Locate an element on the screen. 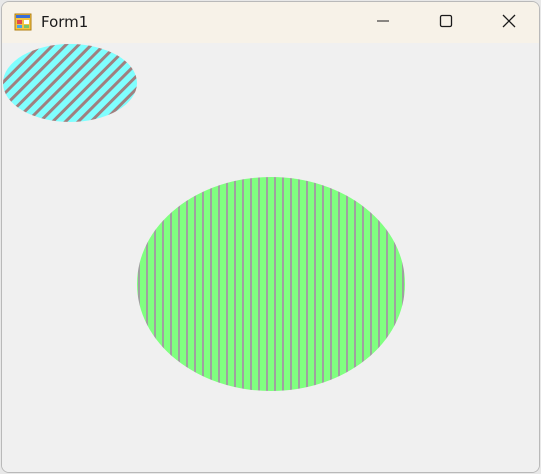 The width and height of the screenshot is (541, 474). window-title: Form1 is located at coordinates (65, 22).